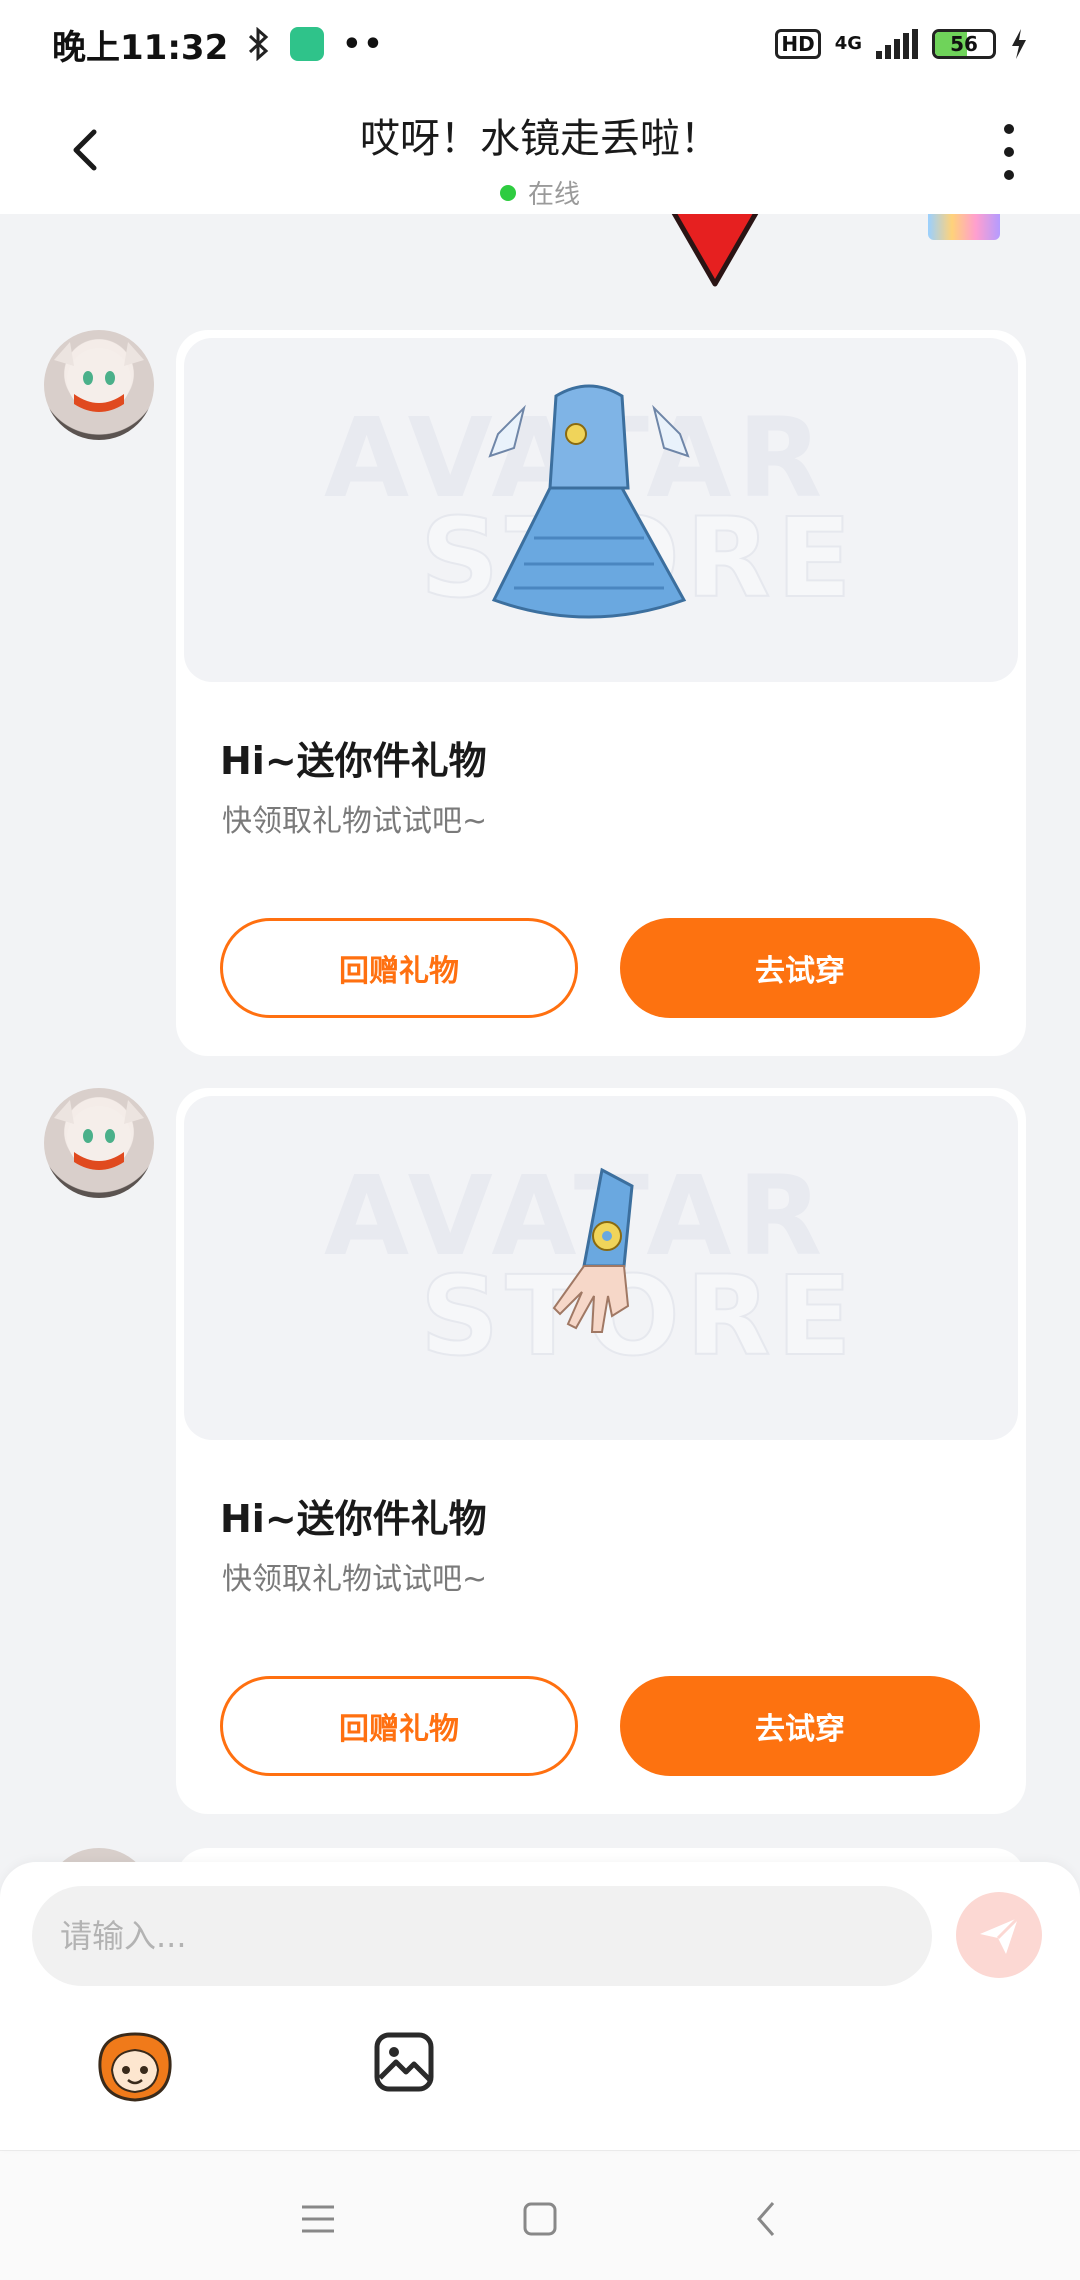 The width and height of the screenshot is (1080, 2280). I want to click on sticker-button, so click(135, 2066).